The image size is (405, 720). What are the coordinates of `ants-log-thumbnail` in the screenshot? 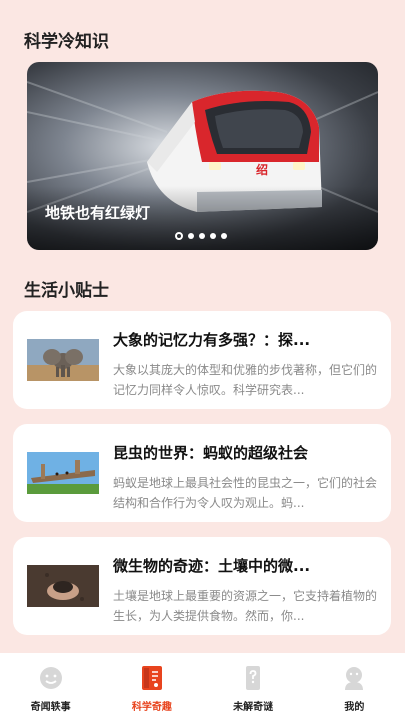 It's located at (63, 473).